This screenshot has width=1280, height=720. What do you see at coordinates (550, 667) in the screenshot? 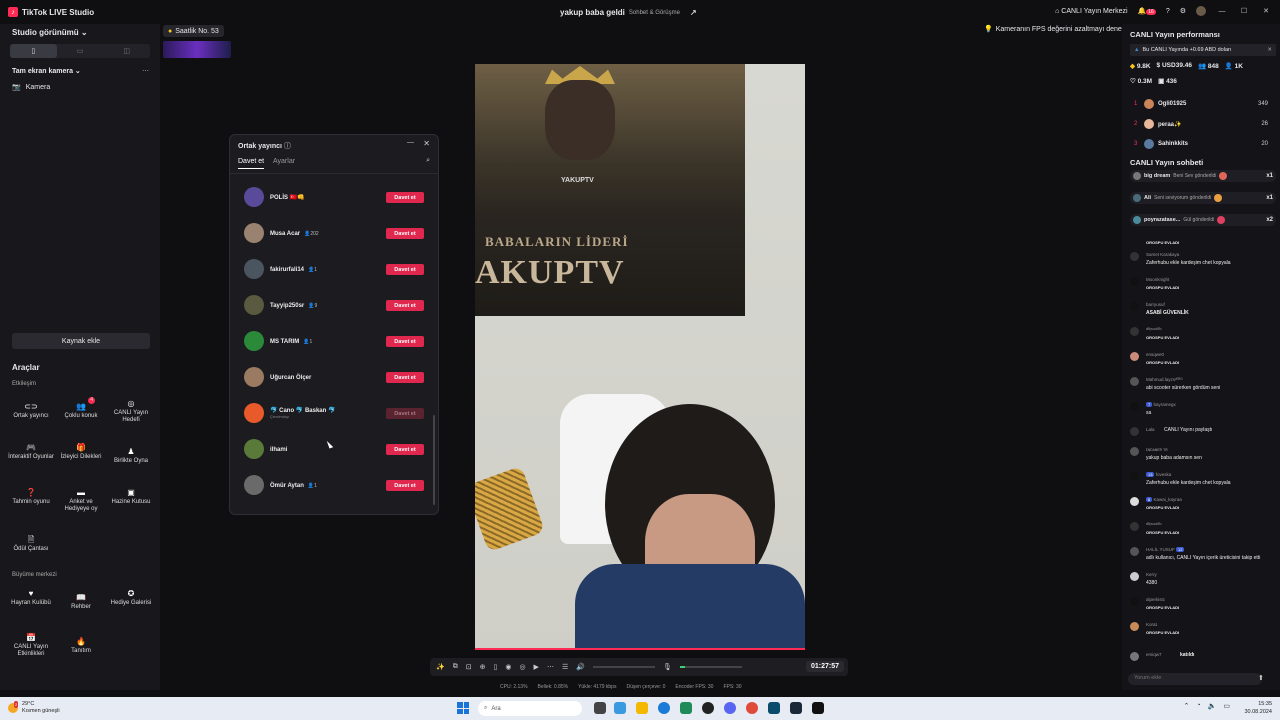
I see `more-icon: ⋯` at bounding box center [550, 667].